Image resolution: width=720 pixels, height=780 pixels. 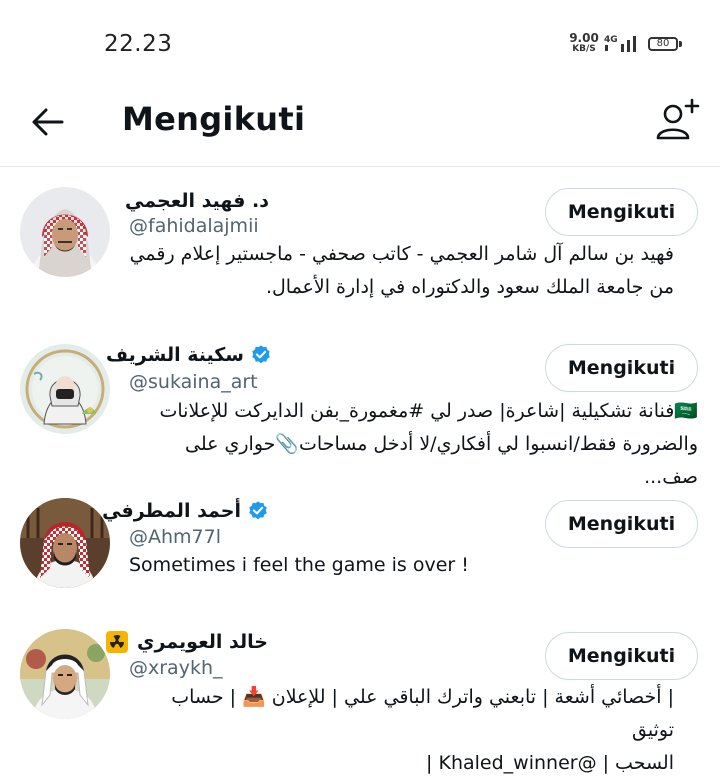 I want to click on back-button, so click(x=48, y=122).